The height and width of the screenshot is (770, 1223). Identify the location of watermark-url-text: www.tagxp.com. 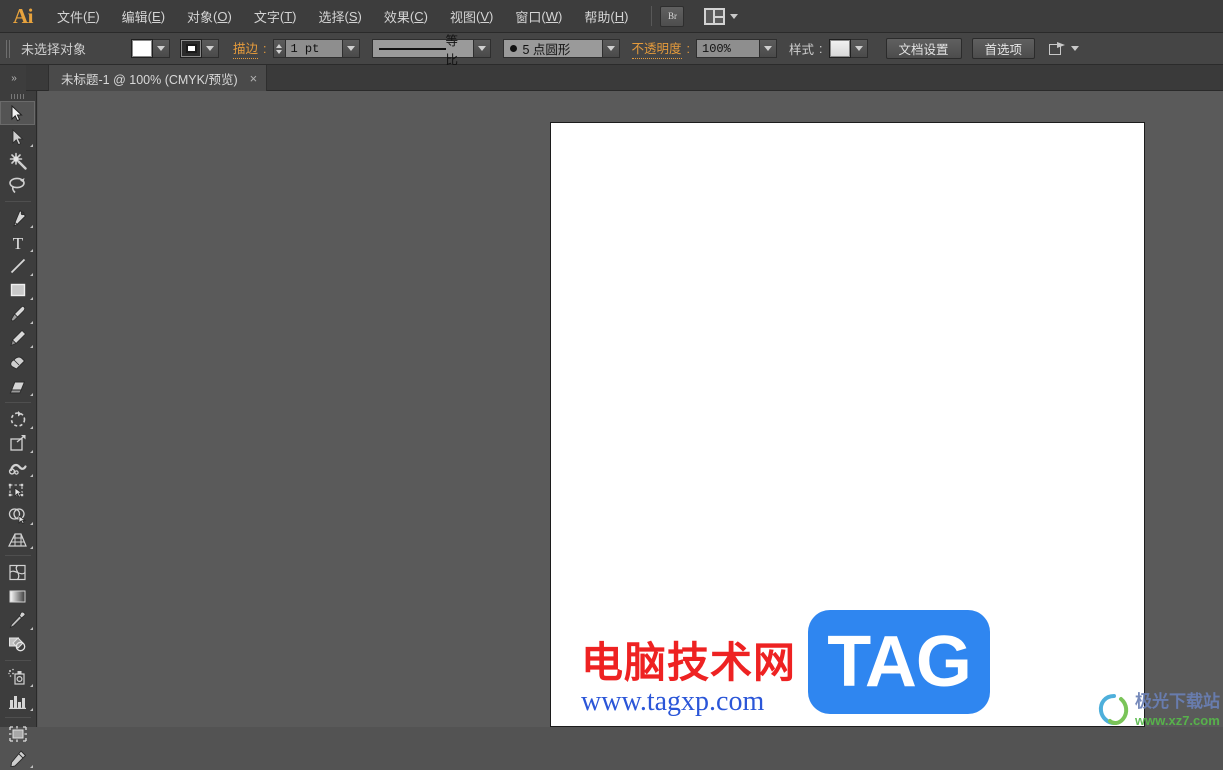
(688, 702).